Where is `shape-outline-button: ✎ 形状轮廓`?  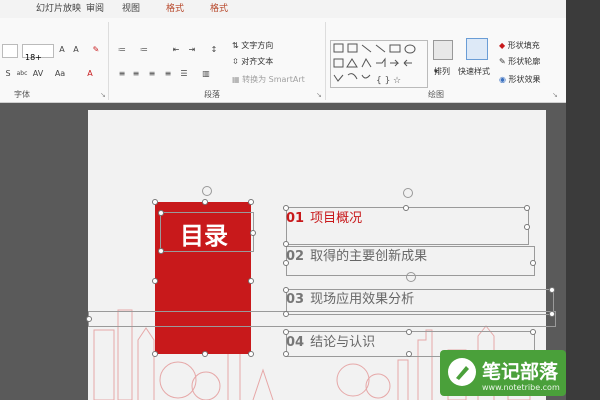 shape-outline-button: ✎ 形状轮廓 is located at coordinates (519, 62).